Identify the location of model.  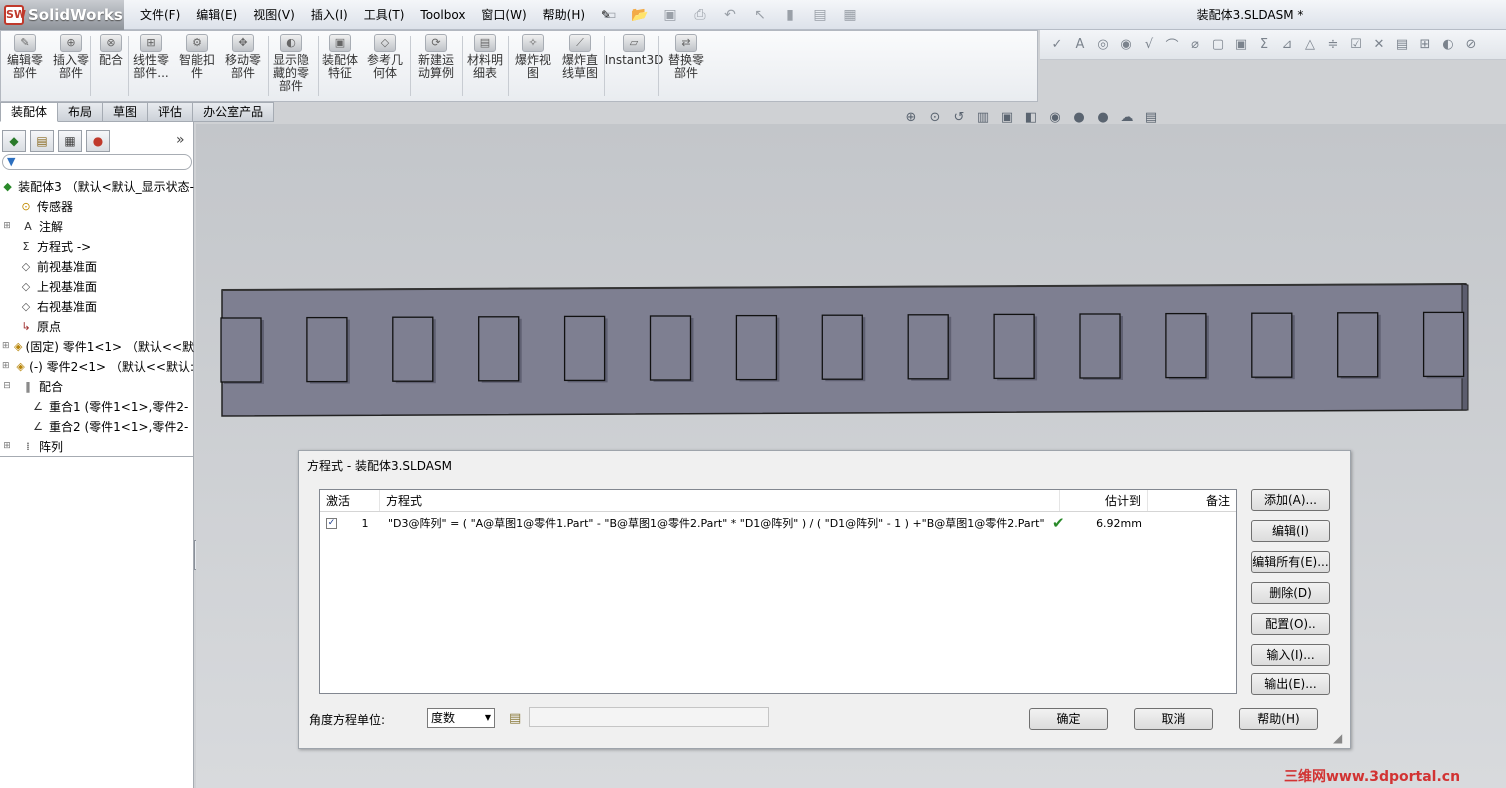
(844, 350).